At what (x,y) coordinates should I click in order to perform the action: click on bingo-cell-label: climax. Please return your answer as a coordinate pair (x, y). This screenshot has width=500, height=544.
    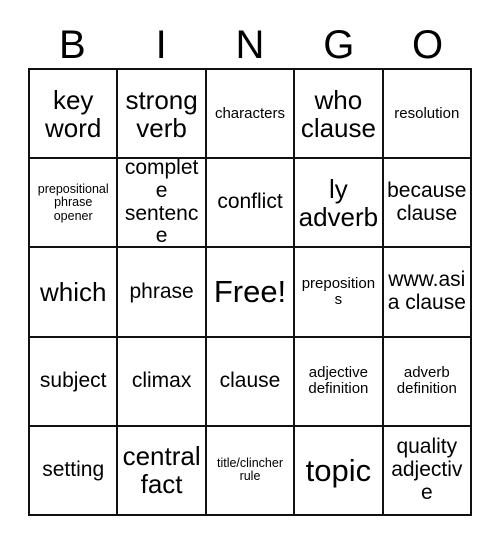
    Looking at the image, I should click on (161, 380).